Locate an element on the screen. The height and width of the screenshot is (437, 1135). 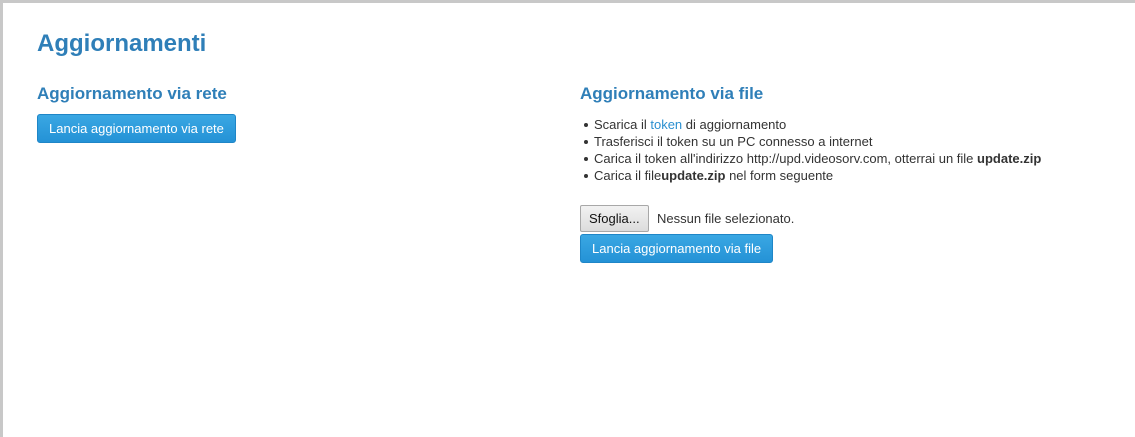
file-update-heading: Aggiornamento via file is located at coordinates (672, 93).